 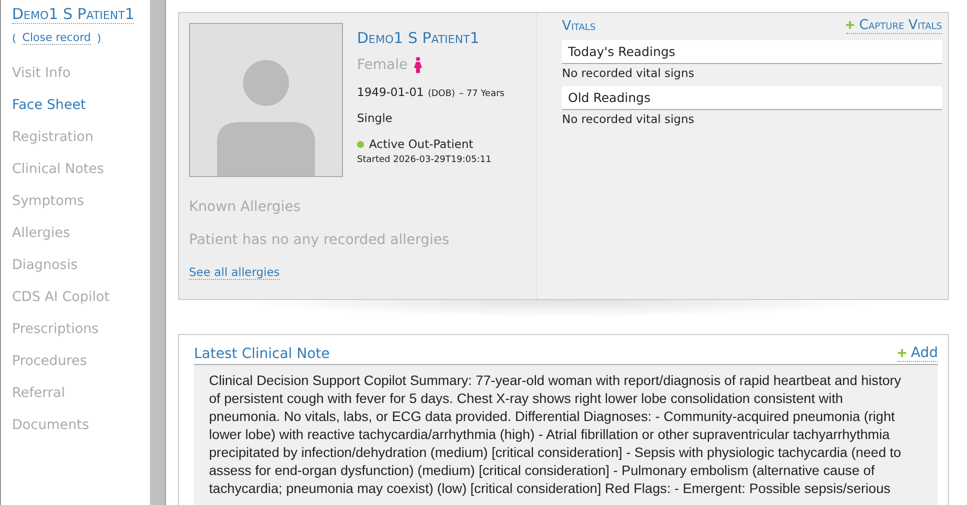 I want to click on sidebar-item: Prescriptions, so click(x=81, y=329).